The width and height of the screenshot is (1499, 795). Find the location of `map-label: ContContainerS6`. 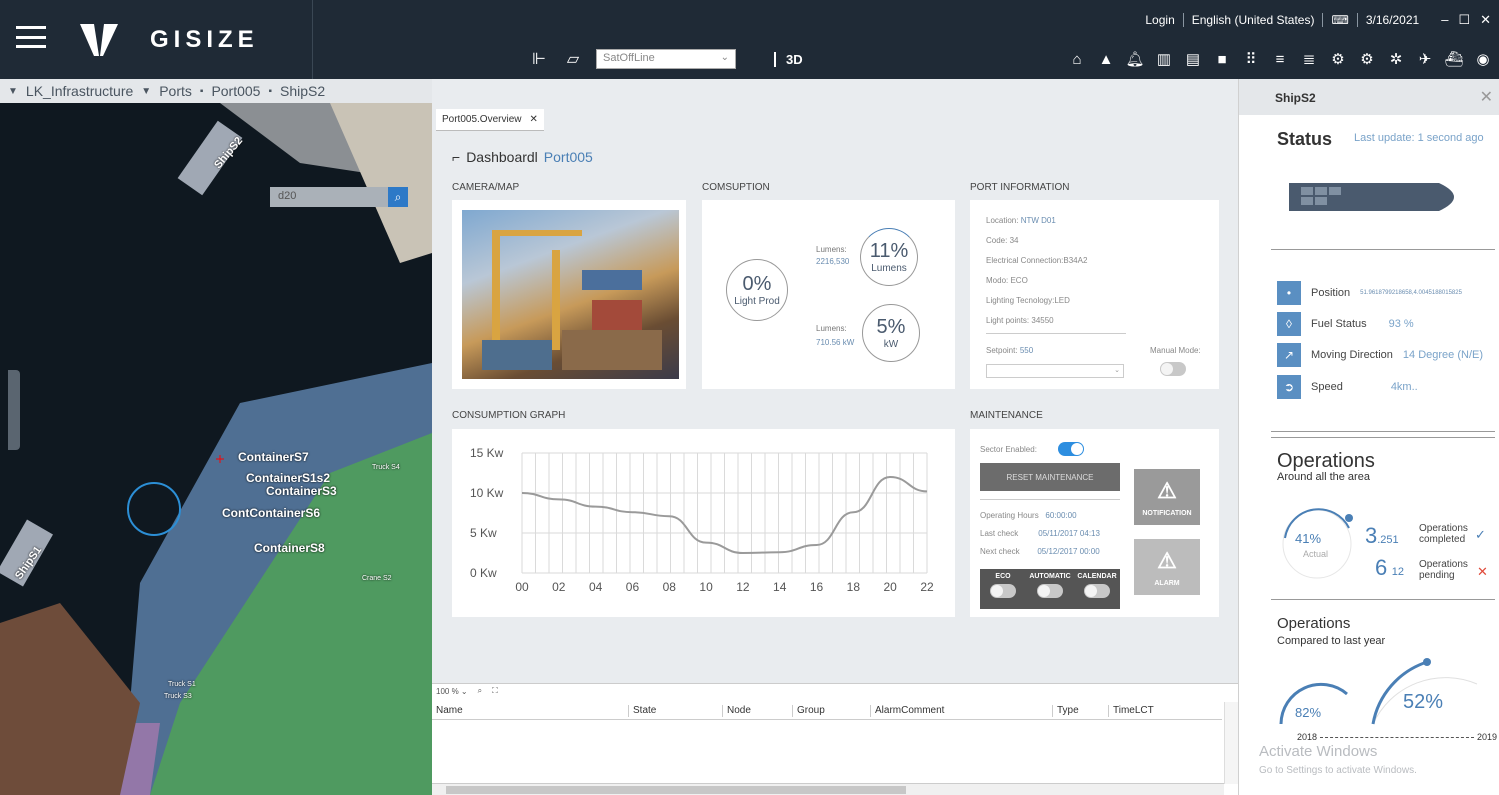

map-label: ContContainerS6 is located at coordinates (271, 513).